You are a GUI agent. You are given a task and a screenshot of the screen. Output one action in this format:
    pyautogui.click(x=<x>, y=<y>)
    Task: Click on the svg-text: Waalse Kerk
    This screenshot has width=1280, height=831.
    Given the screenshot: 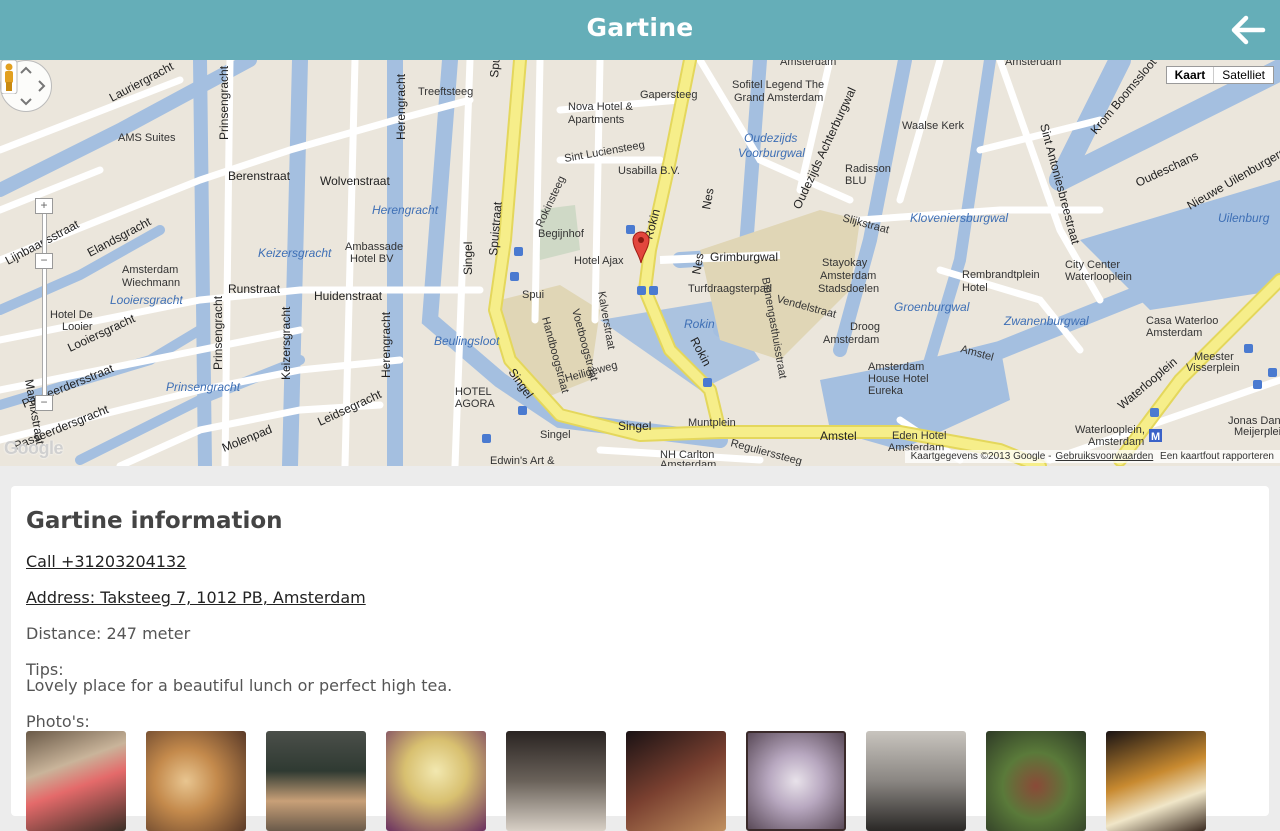 What is the action you would take?
    pyautogui.click(x=933, y=126)
    